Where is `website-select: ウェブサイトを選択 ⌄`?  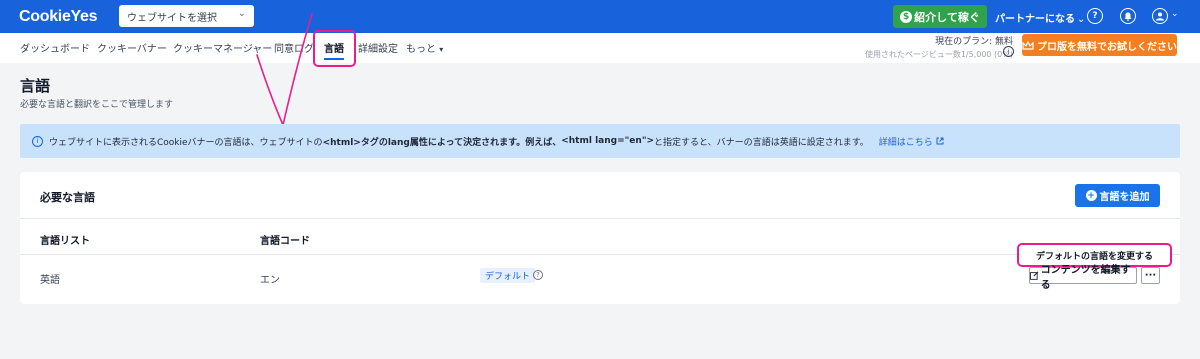 website-select: ウェブサイトを選択 ⌄ is located at coordinates (186, 16).